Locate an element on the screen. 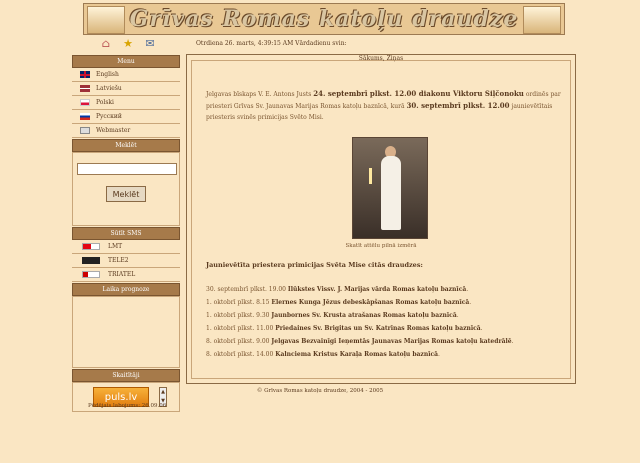 The image size is (640, 463). latvia-flag-icon is located at coordinates (85, 88).